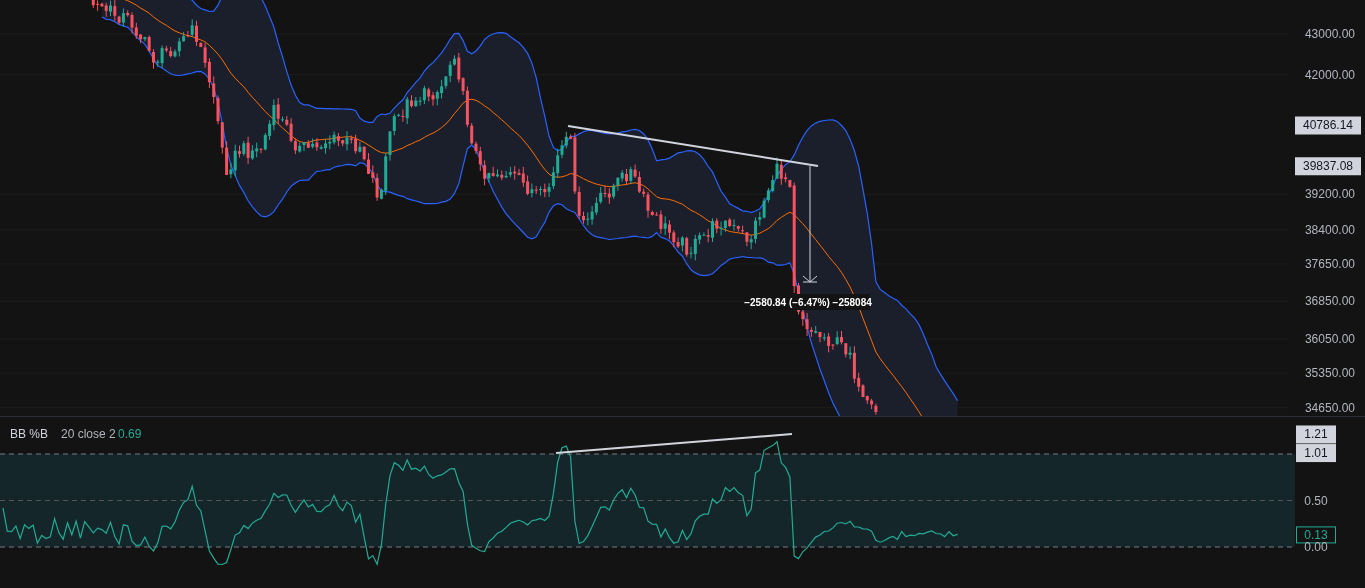  I want to click on measure-label: −2580.84 (−6.47%) −258084, so click(808, 302).